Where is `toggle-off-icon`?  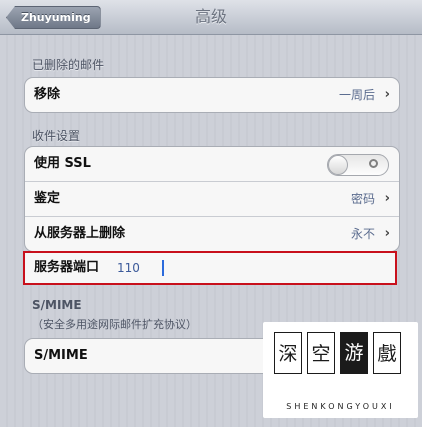 toggle-off-icon is located at coordinates (373, 163).